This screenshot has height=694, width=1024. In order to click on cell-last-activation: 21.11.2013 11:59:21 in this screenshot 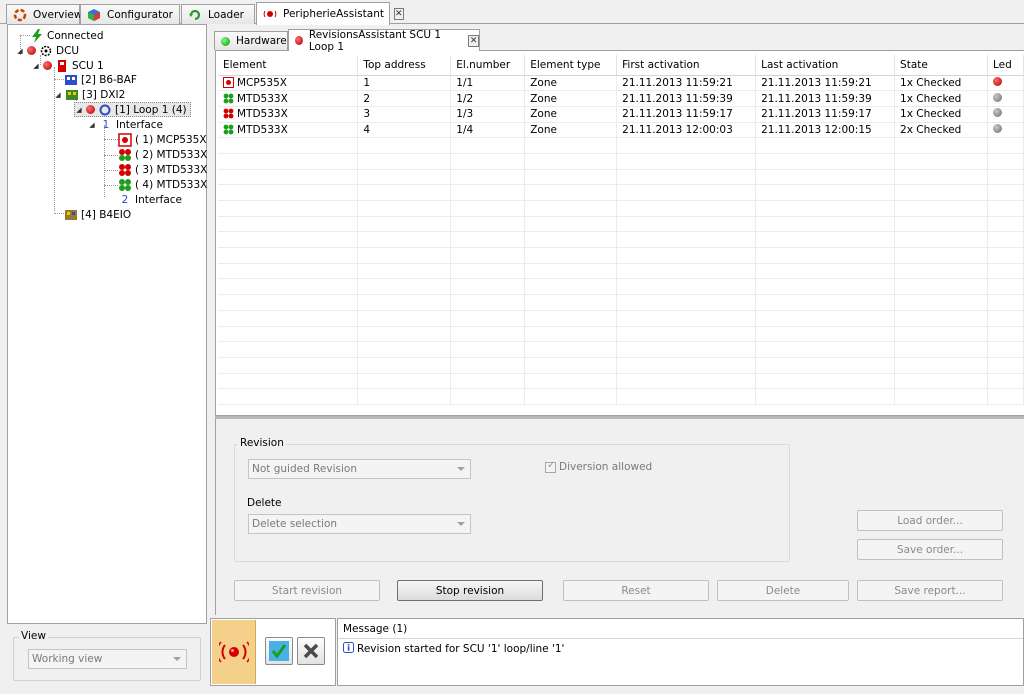, I will do `click(825, 83)`.